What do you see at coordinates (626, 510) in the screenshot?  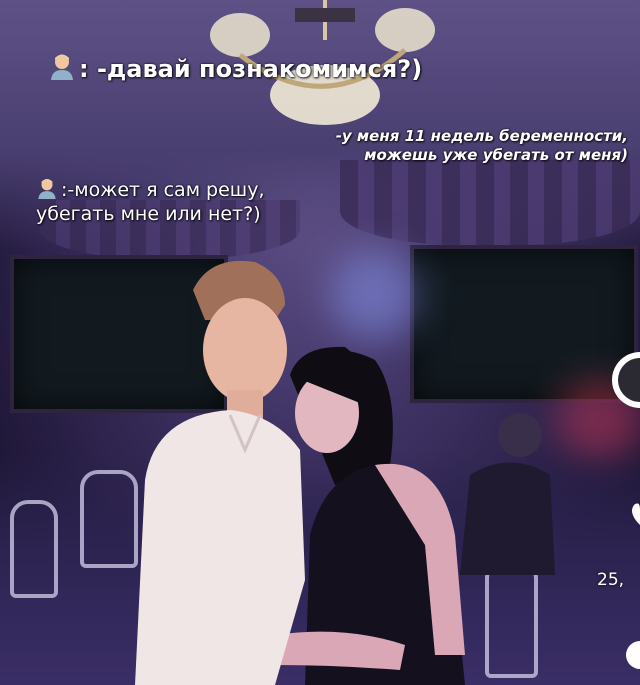 I see `side-ui` at bounding box center [626, 510].